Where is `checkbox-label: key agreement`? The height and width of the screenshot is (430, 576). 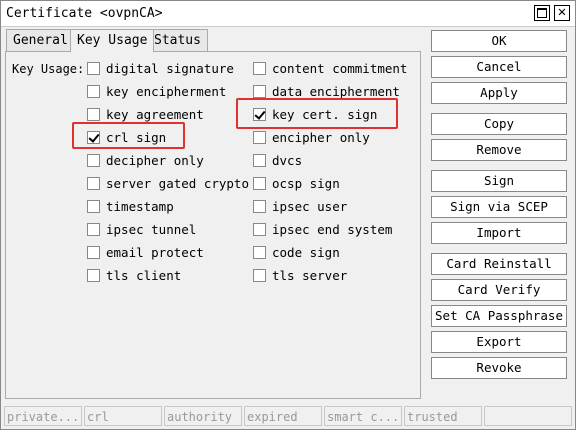 checkbox-label: key agreement is located at coordinates (155, 114).